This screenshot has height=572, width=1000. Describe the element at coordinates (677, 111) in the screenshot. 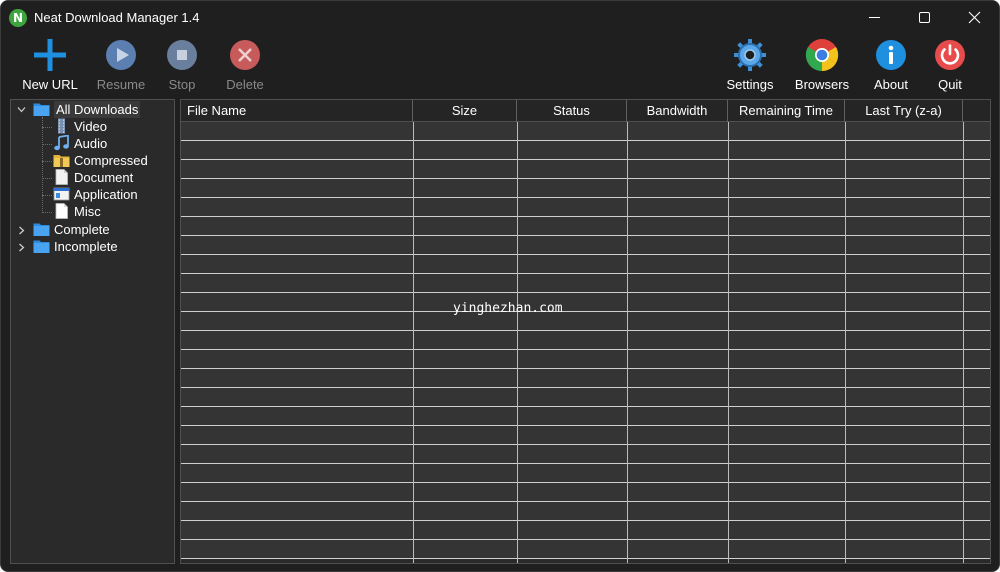

I see `column-header-bandwidth: Bandwidth` at that location.